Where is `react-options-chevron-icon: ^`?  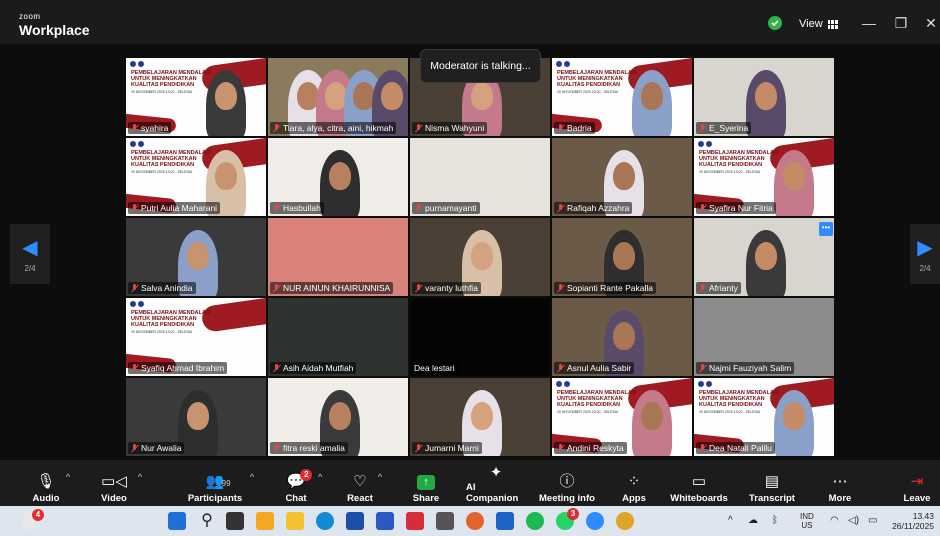 react-options-chevron-icon: ^ is located at coordinates (380, 477).